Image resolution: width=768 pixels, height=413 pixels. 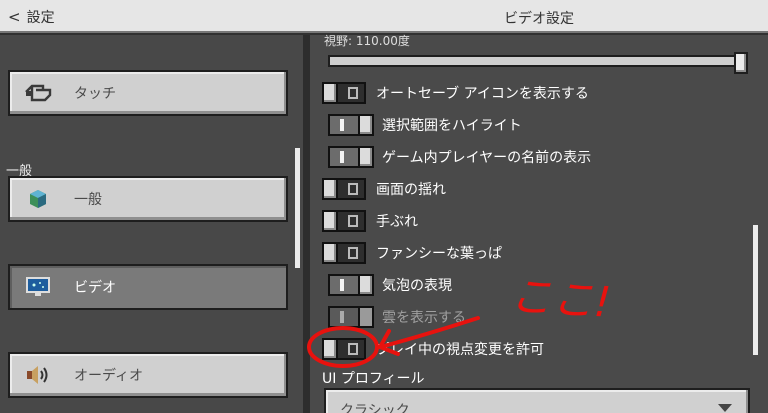 What do you see at coordinates (148, 93) in the screenshot?
I see `sidebar-item-touch: タッチ` at bounding box center [148, 93].